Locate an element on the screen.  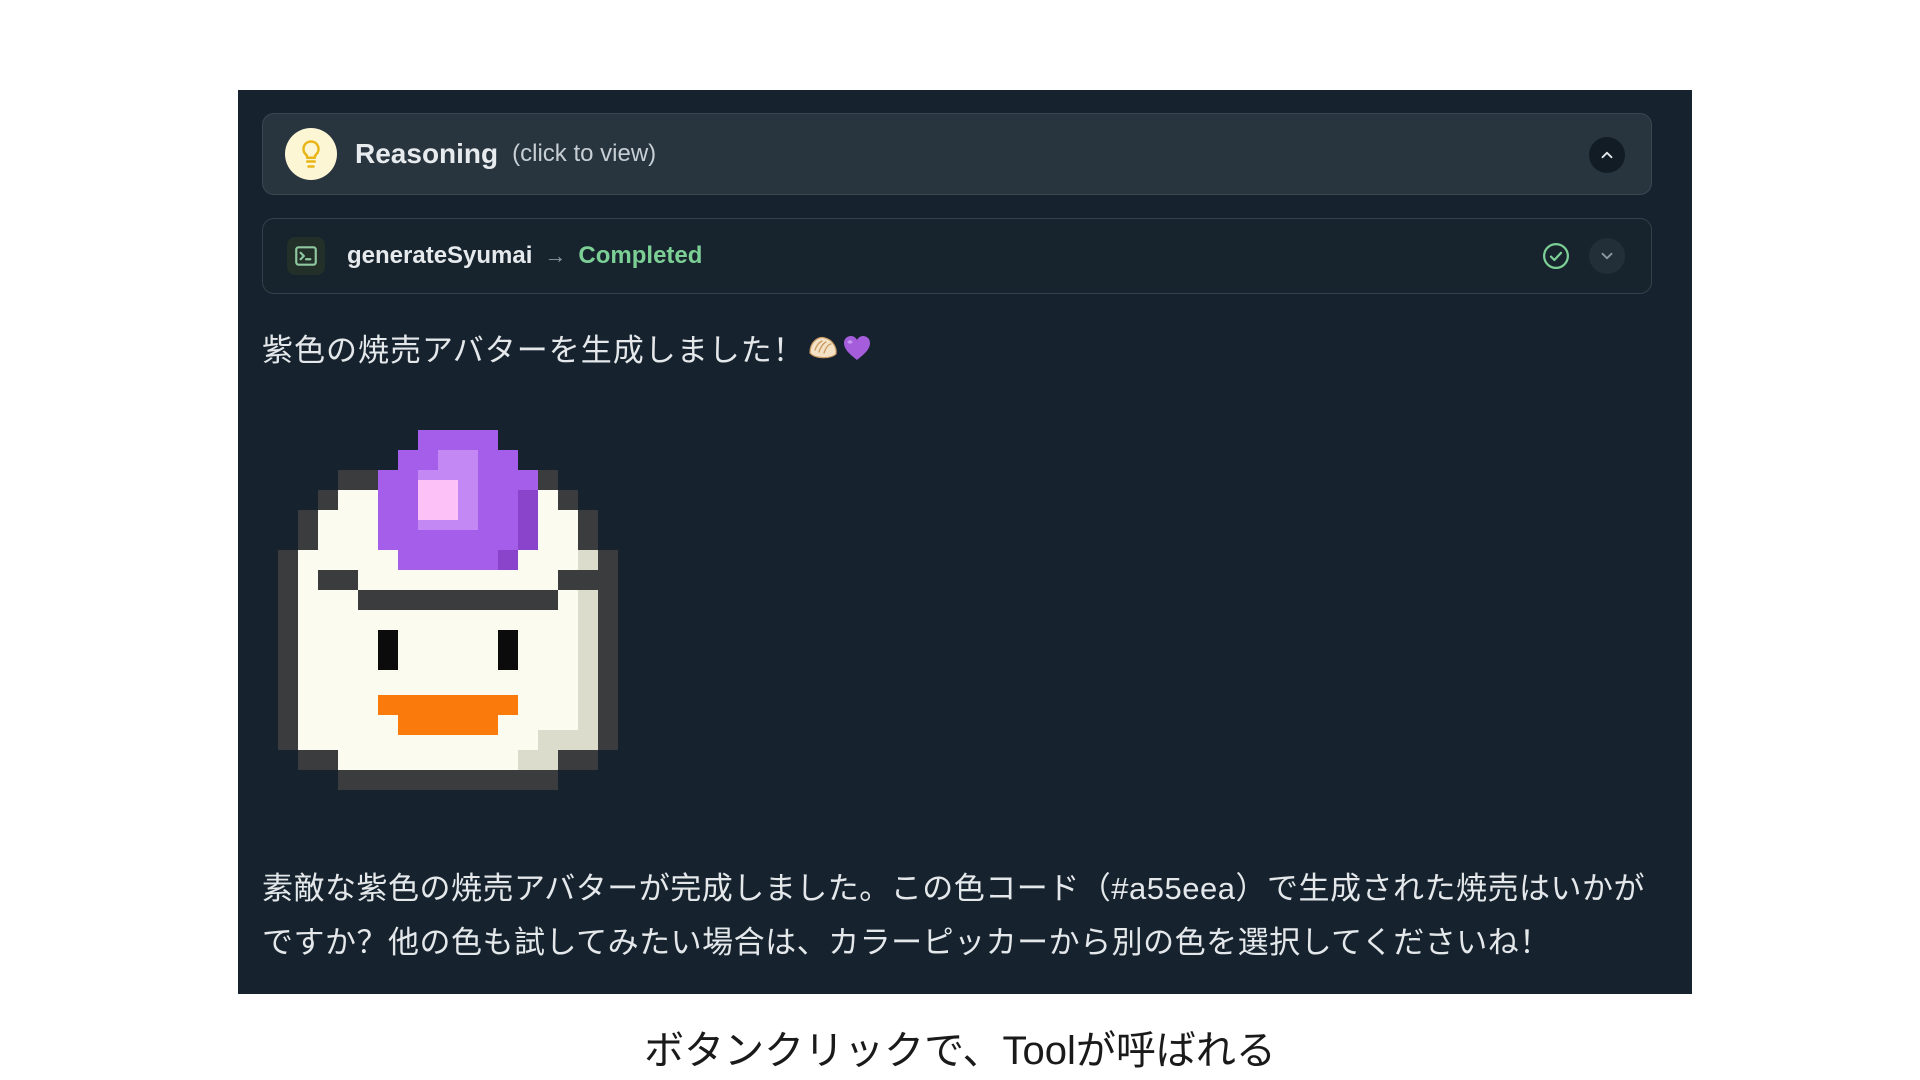
chevron-down-icon is located at coordinates (1607, 256).